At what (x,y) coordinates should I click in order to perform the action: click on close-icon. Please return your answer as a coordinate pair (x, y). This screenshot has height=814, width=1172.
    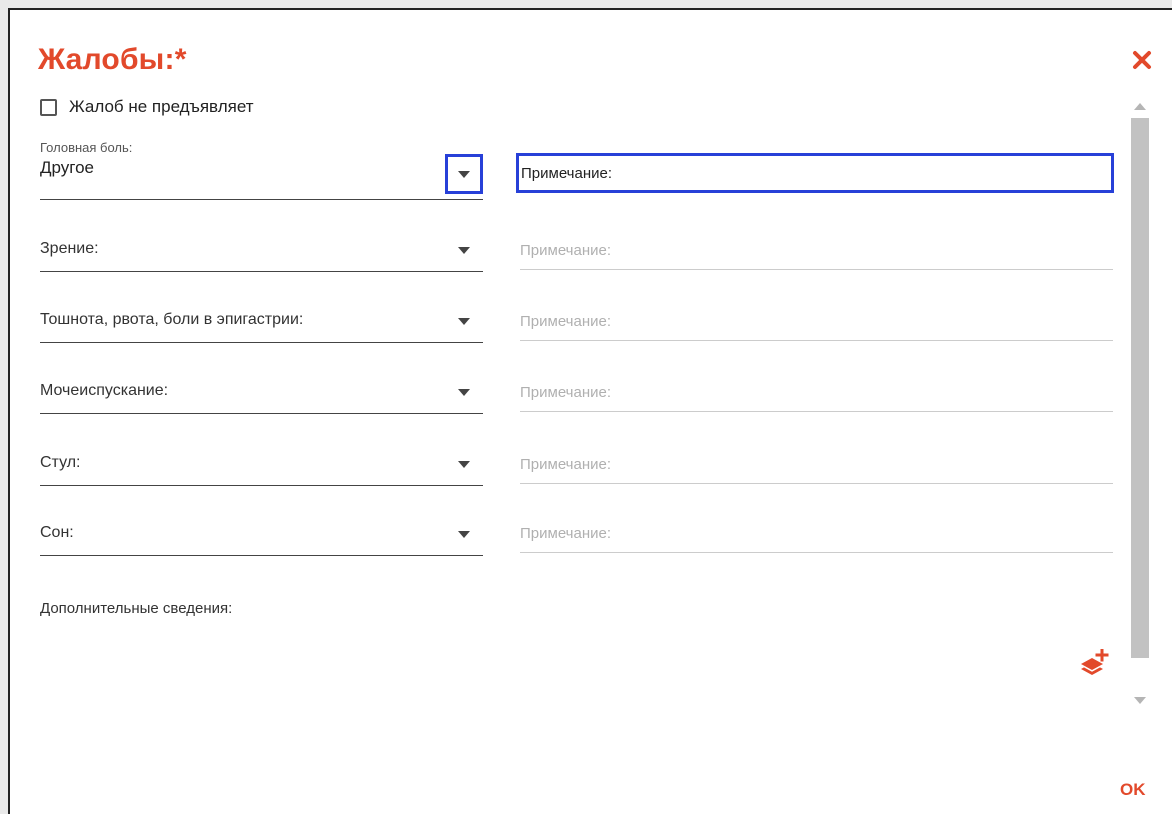
    Looking at the image, I should click on (1142, 60).